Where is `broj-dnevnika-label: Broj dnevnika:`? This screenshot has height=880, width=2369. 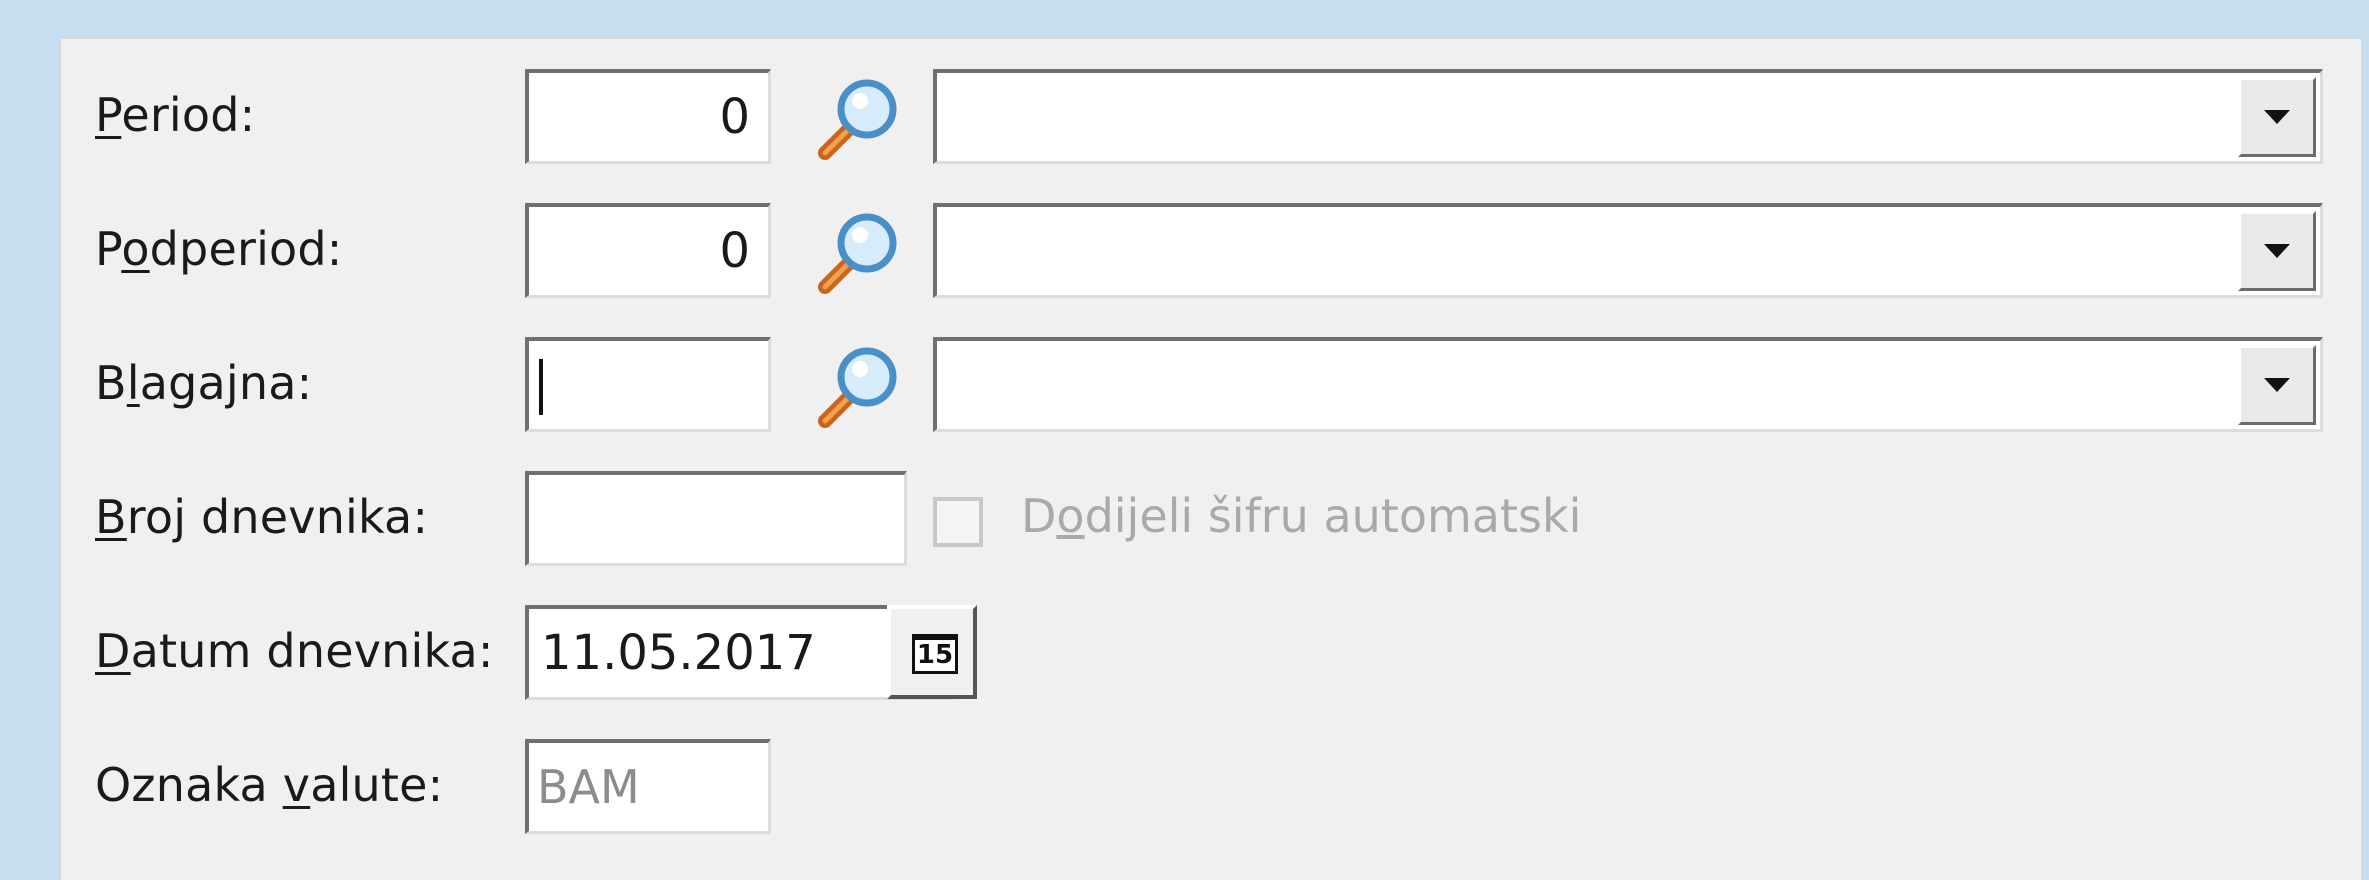
broj-dnevnika-label: Broj dnevnika: is located at coordinates (262, 517).